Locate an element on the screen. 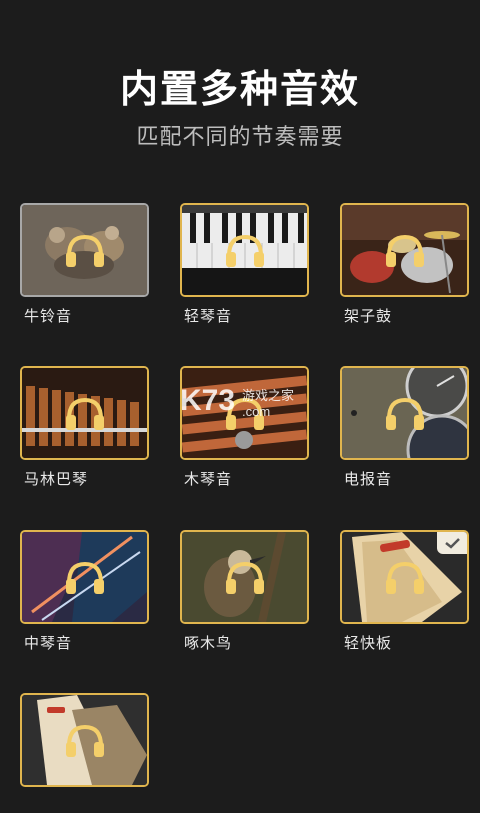  sound-card-mid-piano: 中琴音 is located at coordinates (84, 591).